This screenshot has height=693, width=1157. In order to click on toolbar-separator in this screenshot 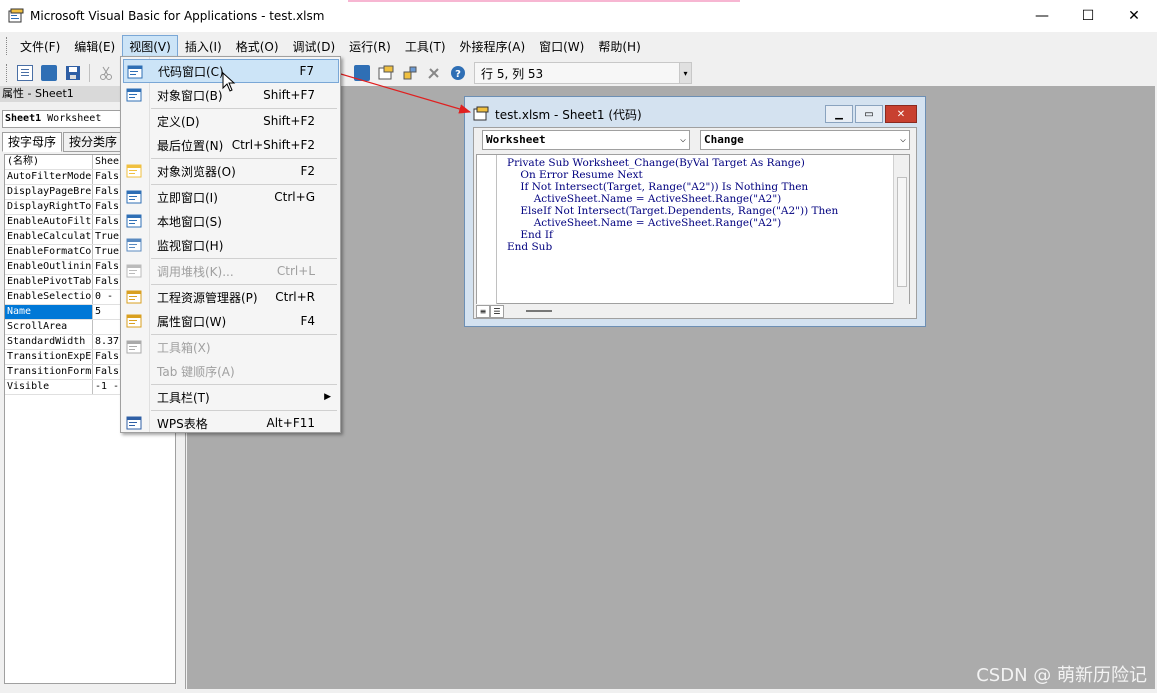, I will do `click(89, 73)`.